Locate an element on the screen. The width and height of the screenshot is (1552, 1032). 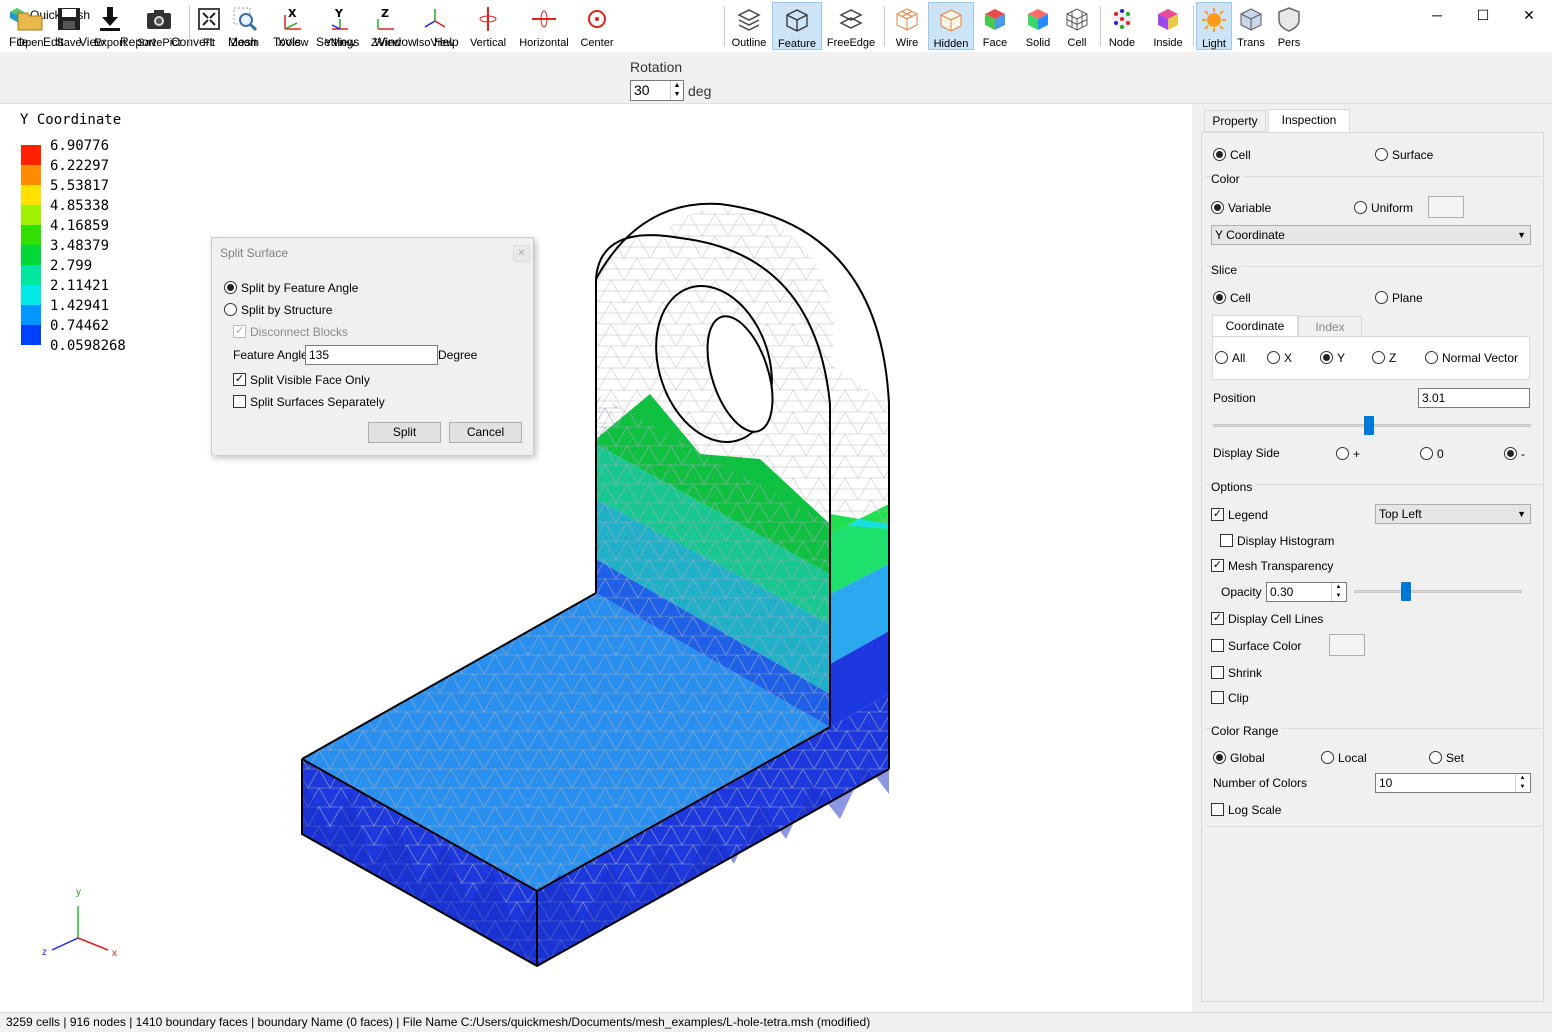
open-button: Open is located at coordinates (30, 26).